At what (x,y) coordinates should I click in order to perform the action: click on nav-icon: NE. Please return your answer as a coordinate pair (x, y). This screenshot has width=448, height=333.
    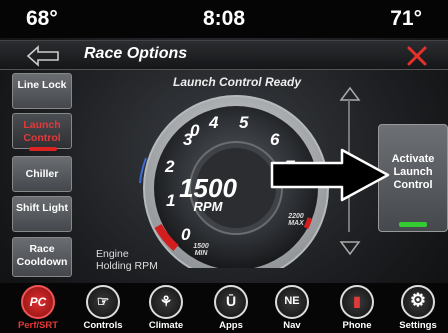
    Looking at the image, I should click on (292, 302).